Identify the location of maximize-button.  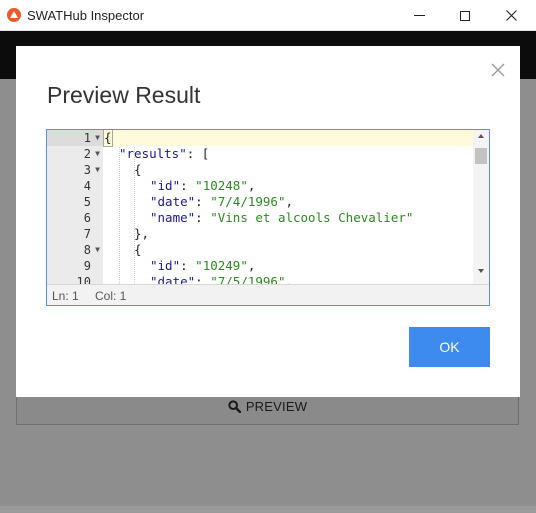
(465, 15).